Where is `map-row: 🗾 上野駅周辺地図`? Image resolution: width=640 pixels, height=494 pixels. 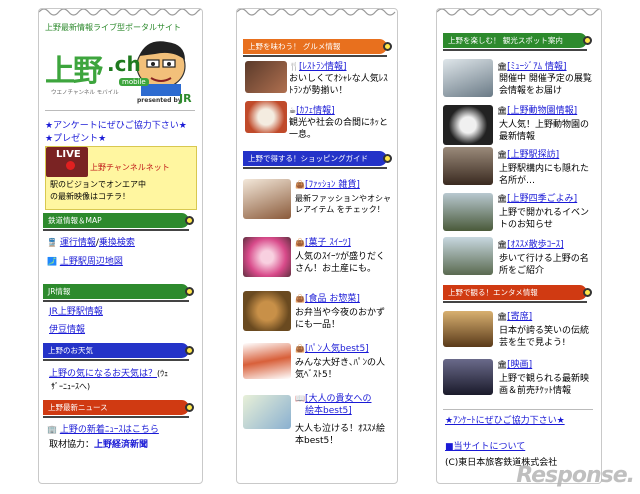 map-row: 🗾 上野駅周辺地図 is located at coordinates (85, 262).